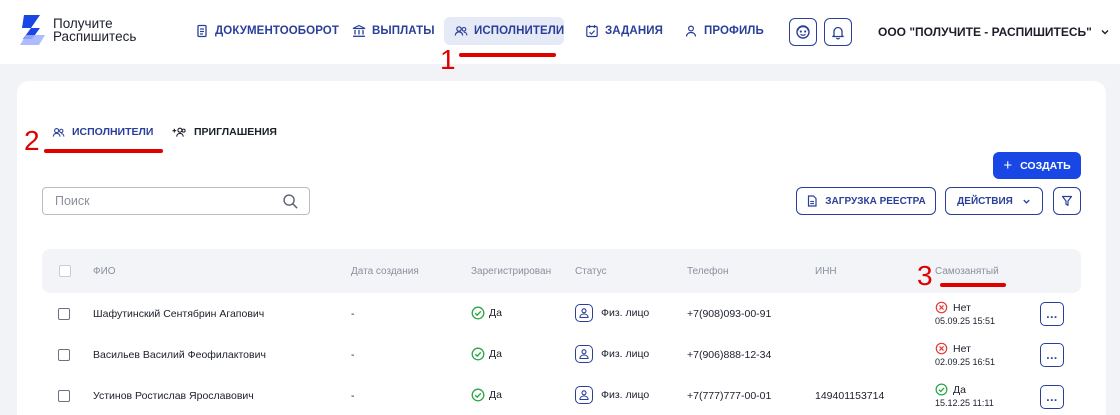 Image resolution: width=1120 pixels, height=415 pixels. What do you see at coordinates (113, 132) in the screenshot?
I see `tab-executors-label: ИСПОЛНИТЕЛИ` at bounding box center [113, 132].